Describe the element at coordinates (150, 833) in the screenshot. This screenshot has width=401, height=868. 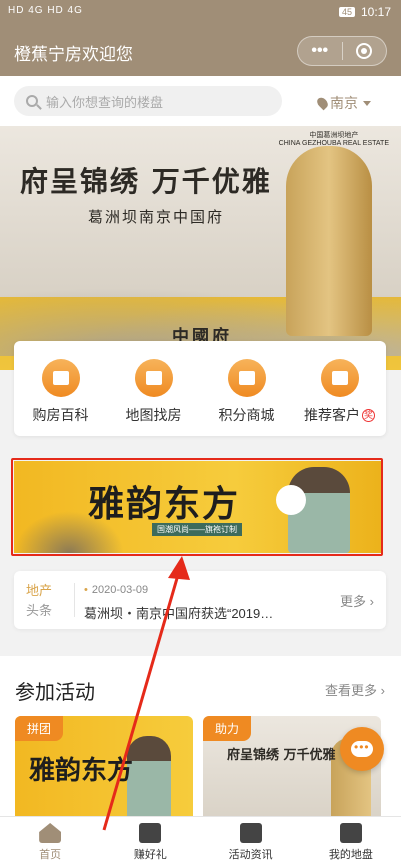
I see `gift-box-icon` at that location.